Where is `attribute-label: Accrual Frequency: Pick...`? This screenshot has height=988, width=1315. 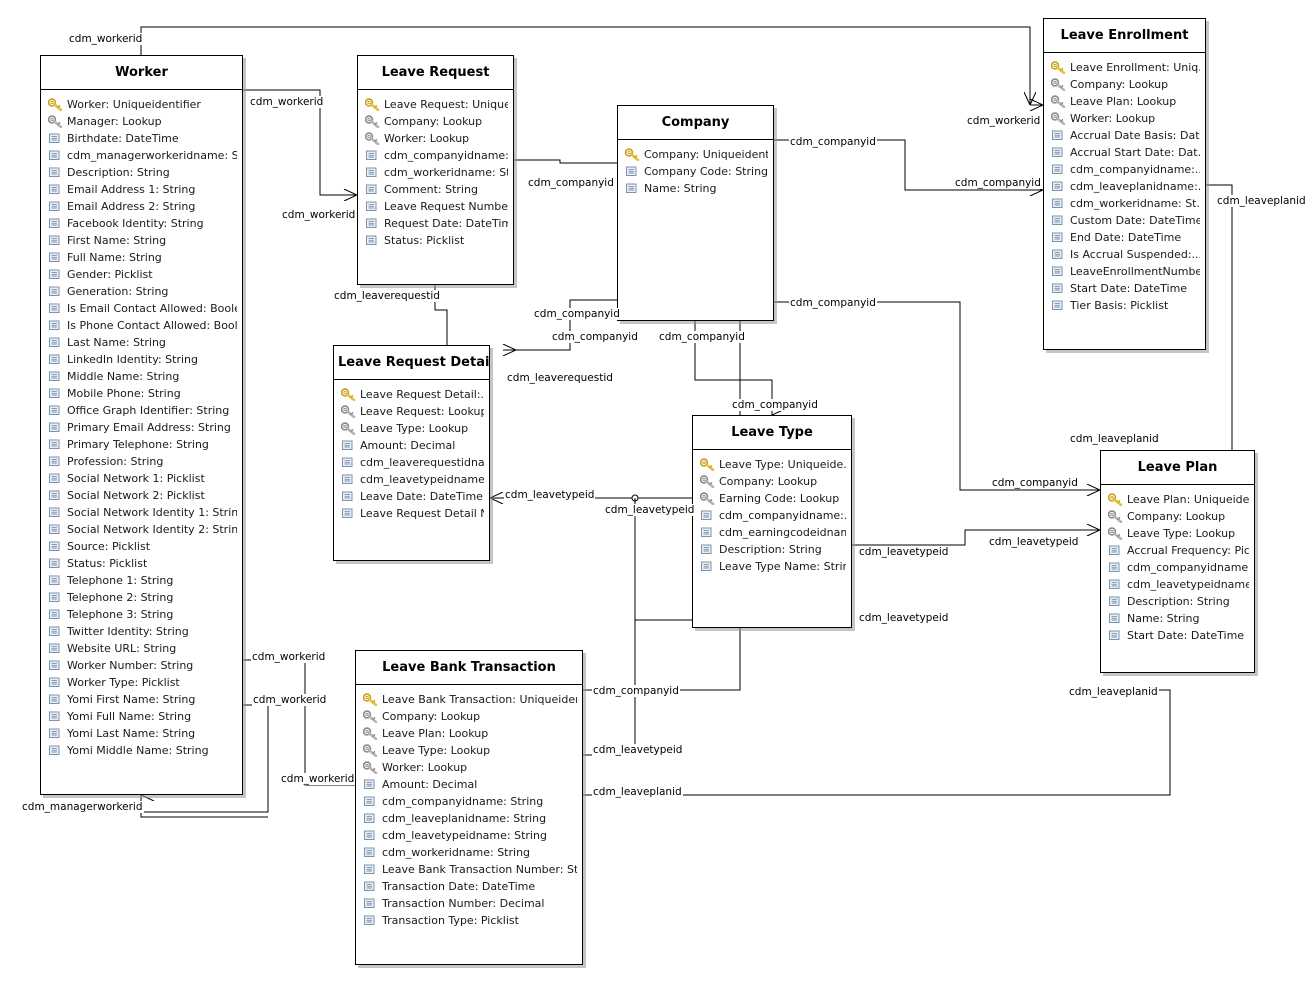
attribute-label: Accrual Frequency: Pick... is located at coordinates (1188, 550).